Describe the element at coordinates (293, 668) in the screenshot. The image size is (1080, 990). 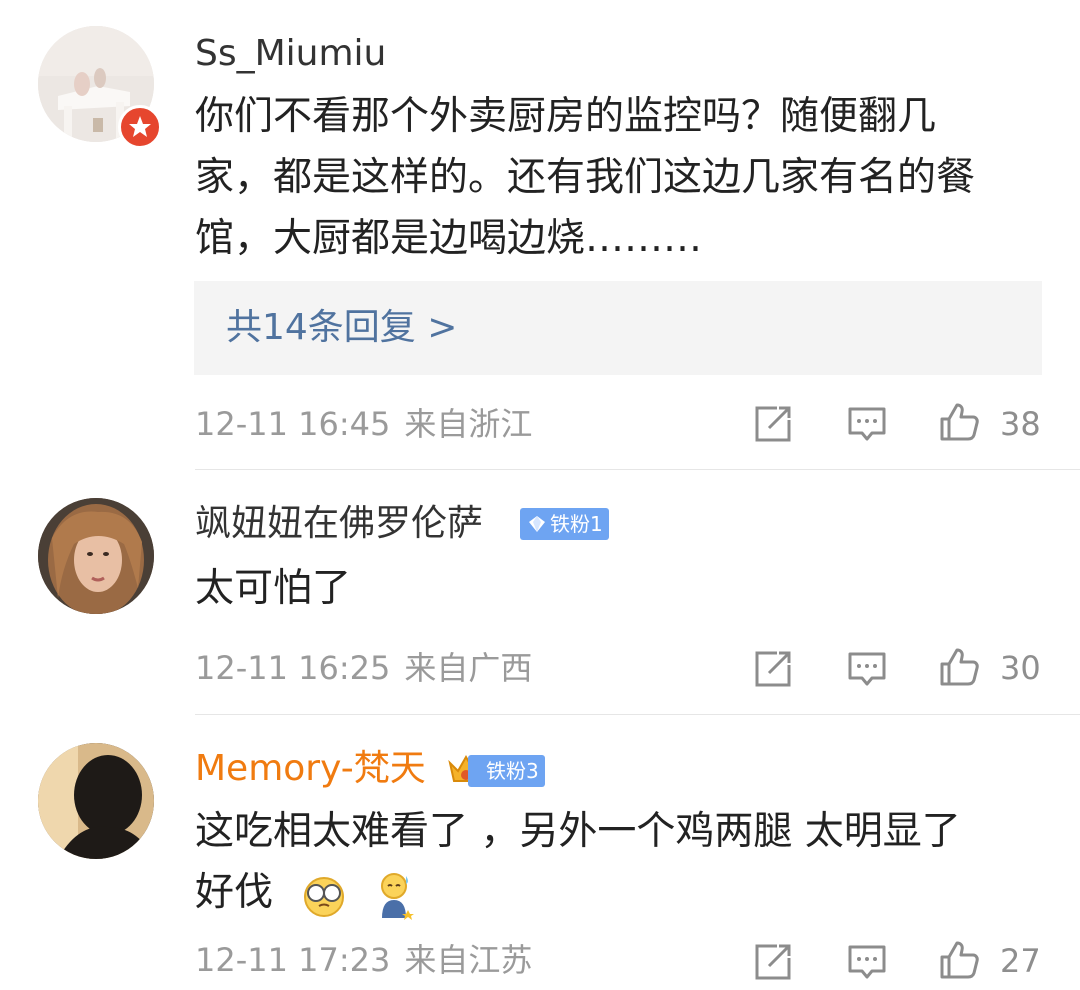
I see `timestamp: 12-11 16:25` at that location.